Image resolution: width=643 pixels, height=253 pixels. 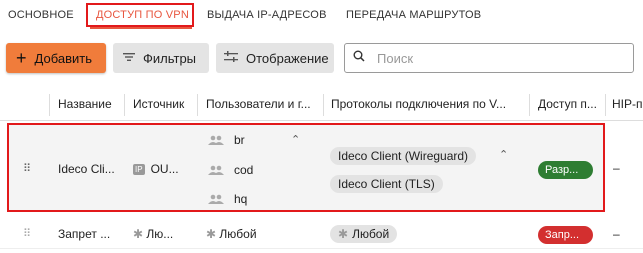 I want to click on user-group: br, so click(x=239, y=140).